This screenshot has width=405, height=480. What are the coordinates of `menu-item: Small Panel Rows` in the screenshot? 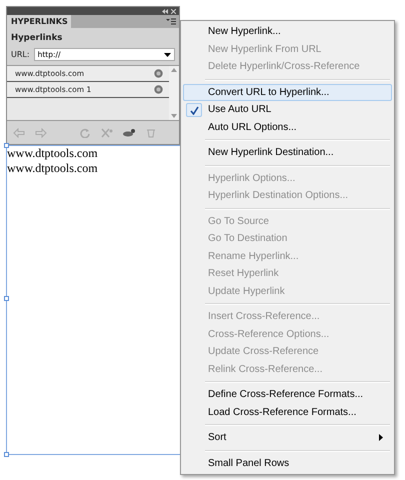 It's located at (287, 463).